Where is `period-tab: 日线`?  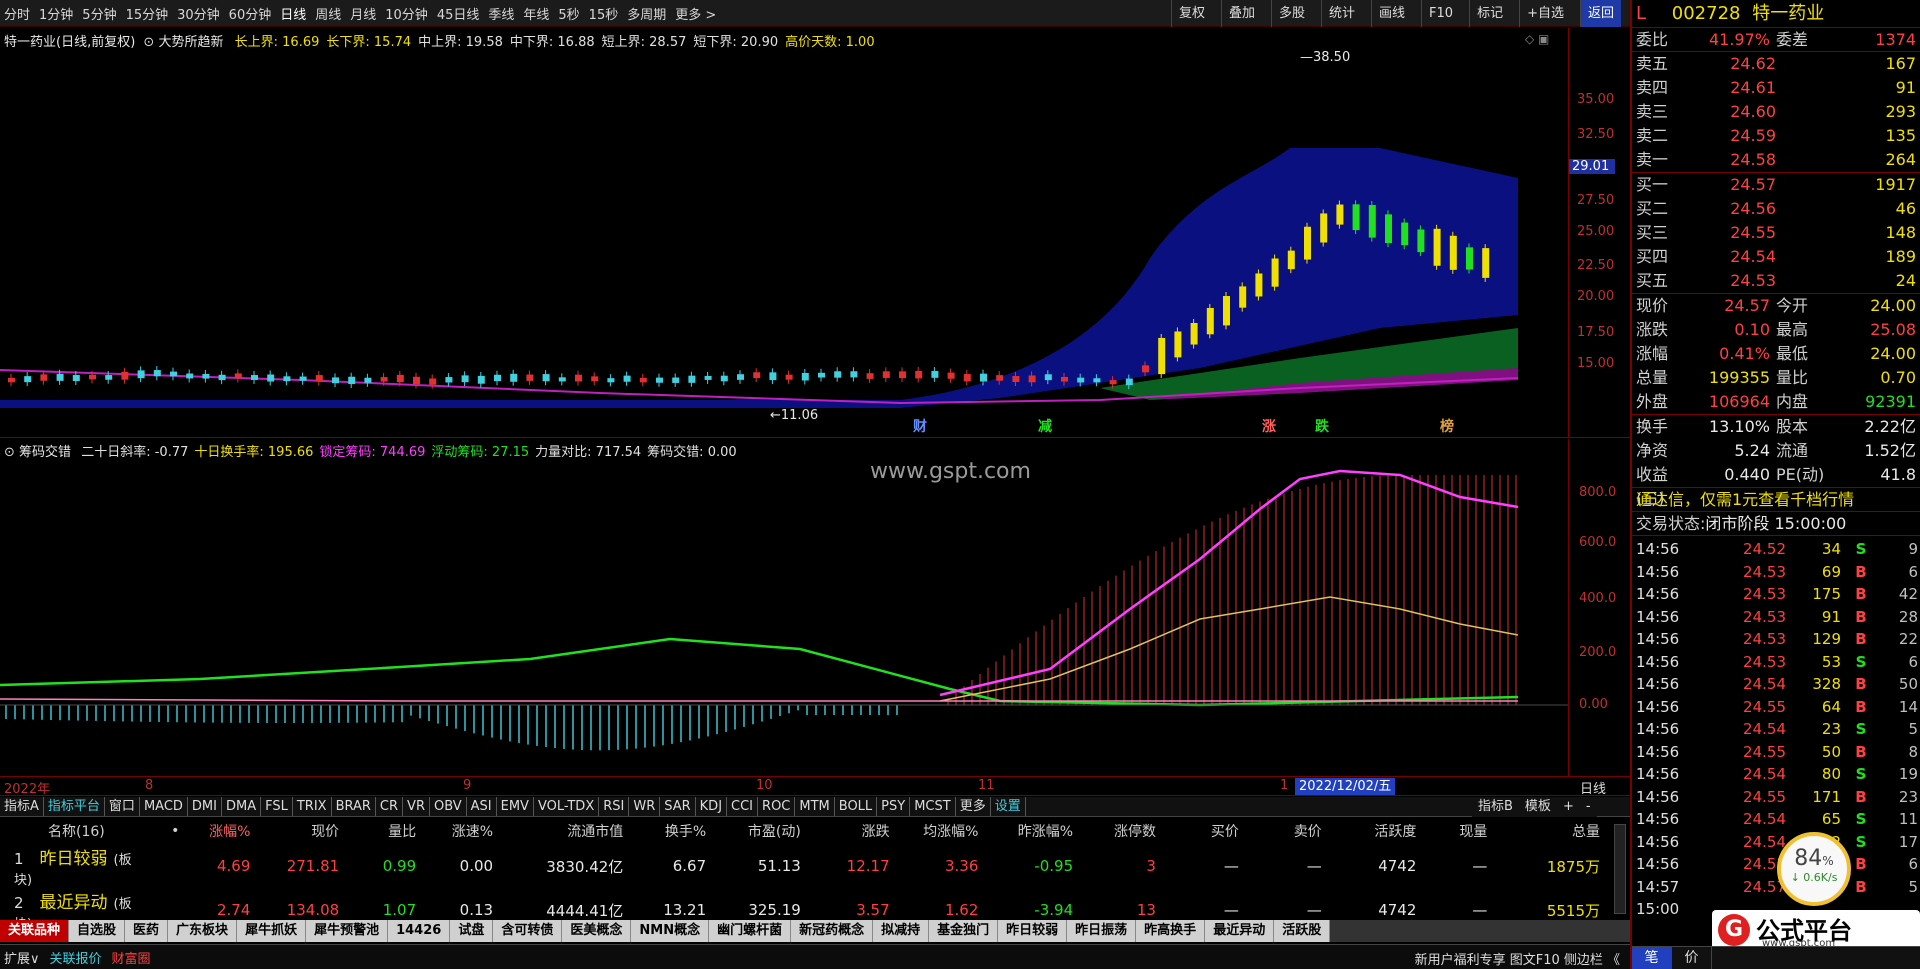 period-tab: 日线 is located at coordinates (293, 13).